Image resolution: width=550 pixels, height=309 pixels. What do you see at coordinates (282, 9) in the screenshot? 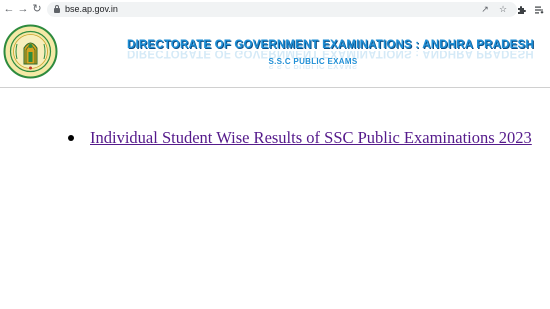
I see `address-bar: bse.ap.gov.in ↗ ☆` at bounding box center [282, 9].